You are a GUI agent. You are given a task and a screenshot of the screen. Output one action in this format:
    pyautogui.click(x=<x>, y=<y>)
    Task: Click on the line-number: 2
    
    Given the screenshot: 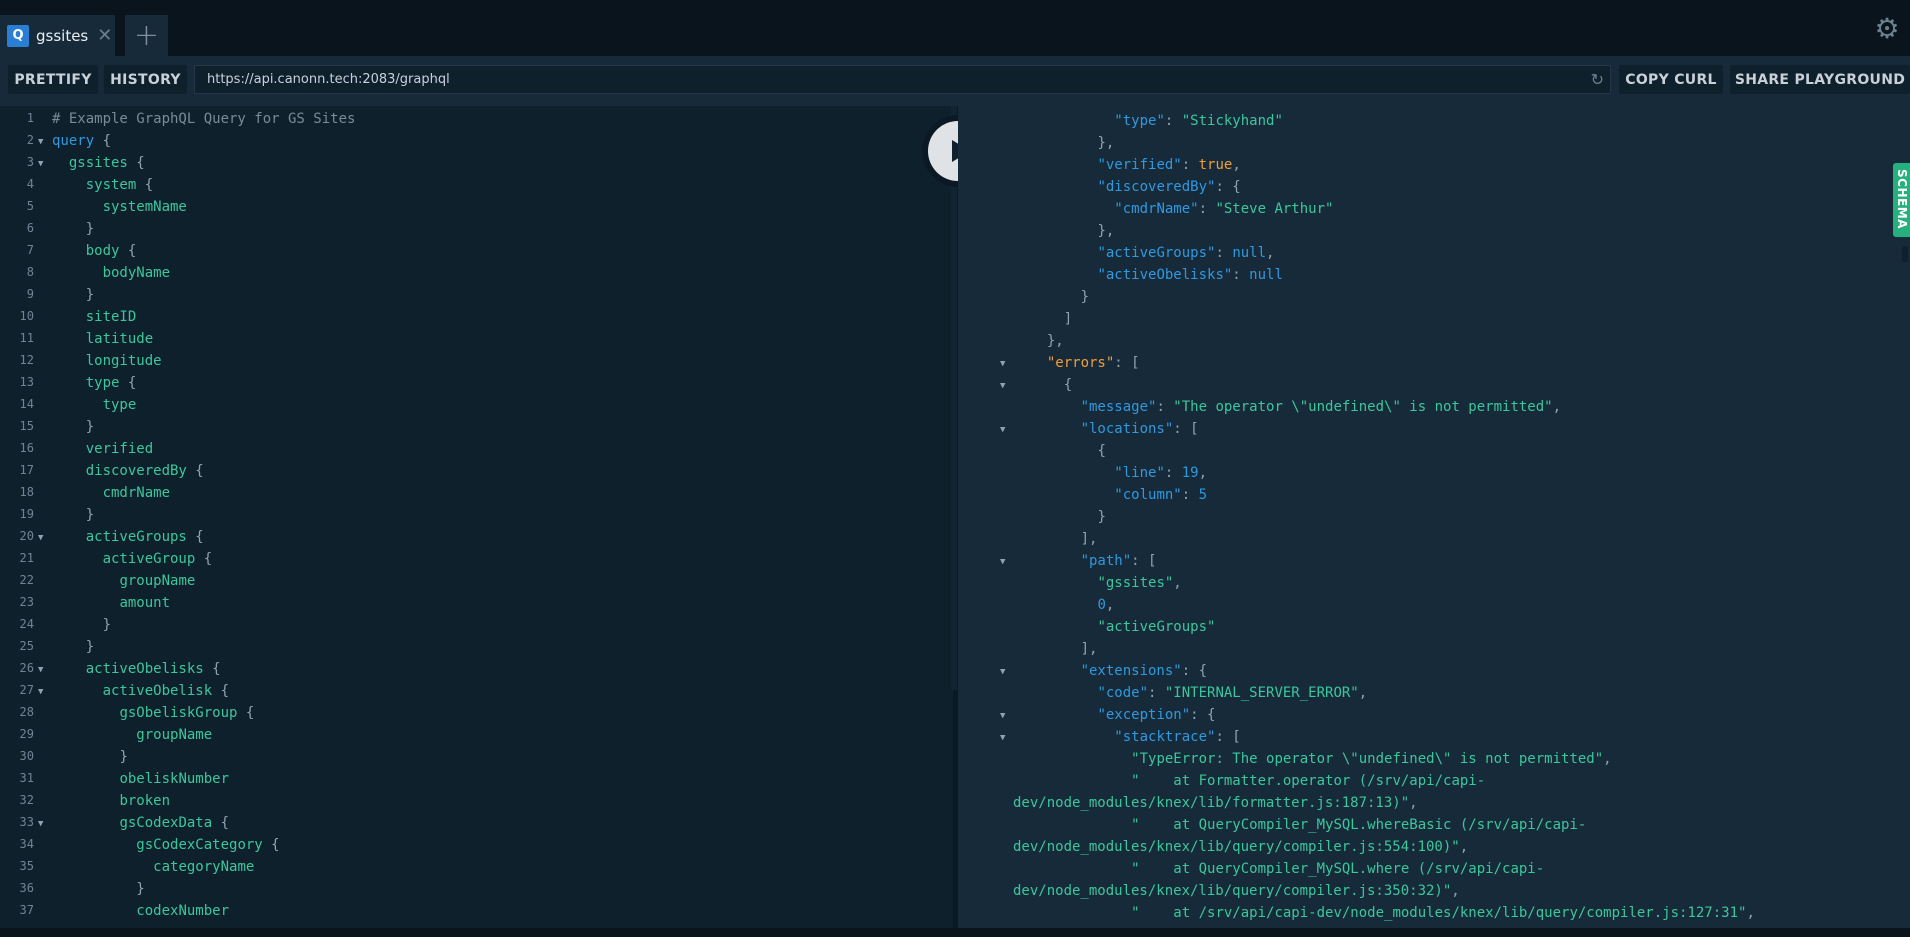 What is the action you would take?
    pyautogui.click(x=30, y=140)
    